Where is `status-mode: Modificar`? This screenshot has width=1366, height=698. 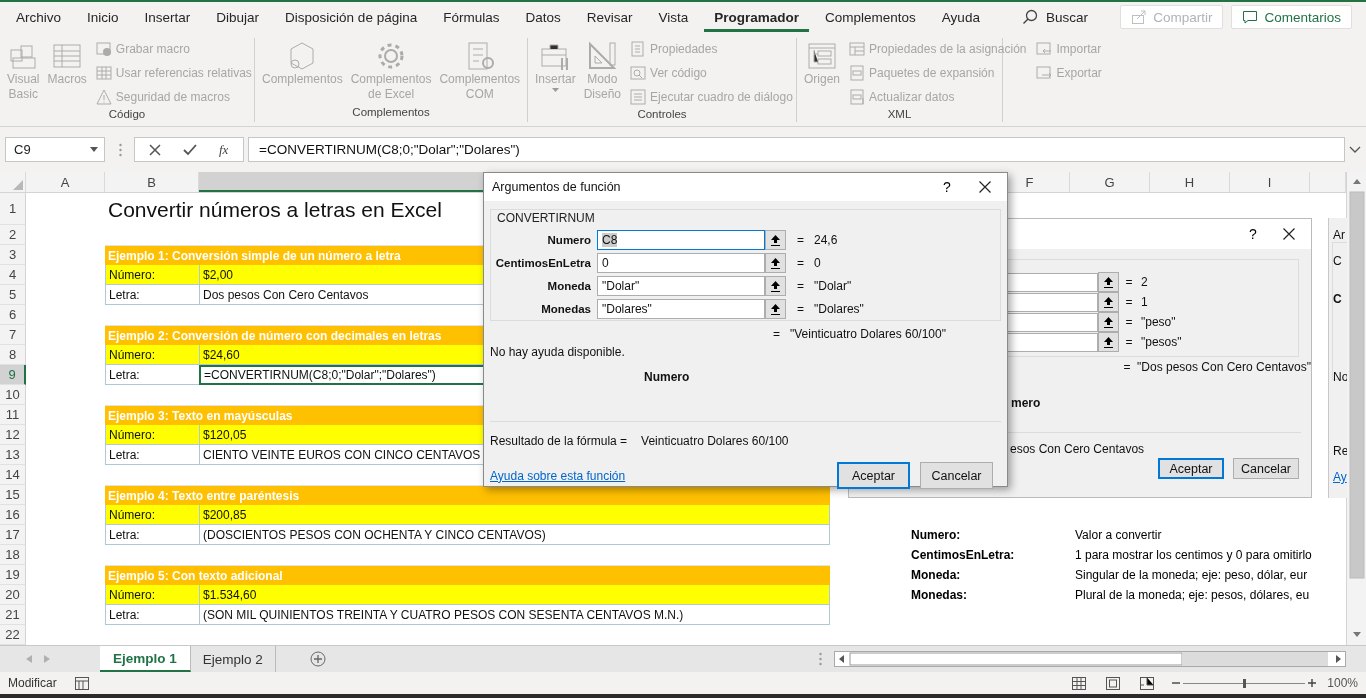 status-mode: Modificar is located at coordinates (32, 683).